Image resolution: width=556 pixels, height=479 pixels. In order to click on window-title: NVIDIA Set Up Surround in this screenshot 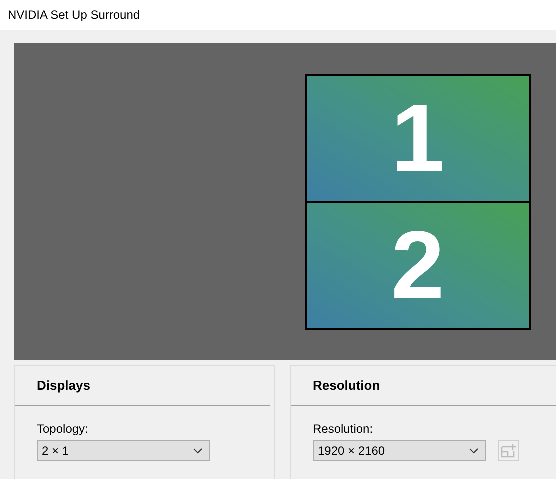, I will do `click(74, 15)`.